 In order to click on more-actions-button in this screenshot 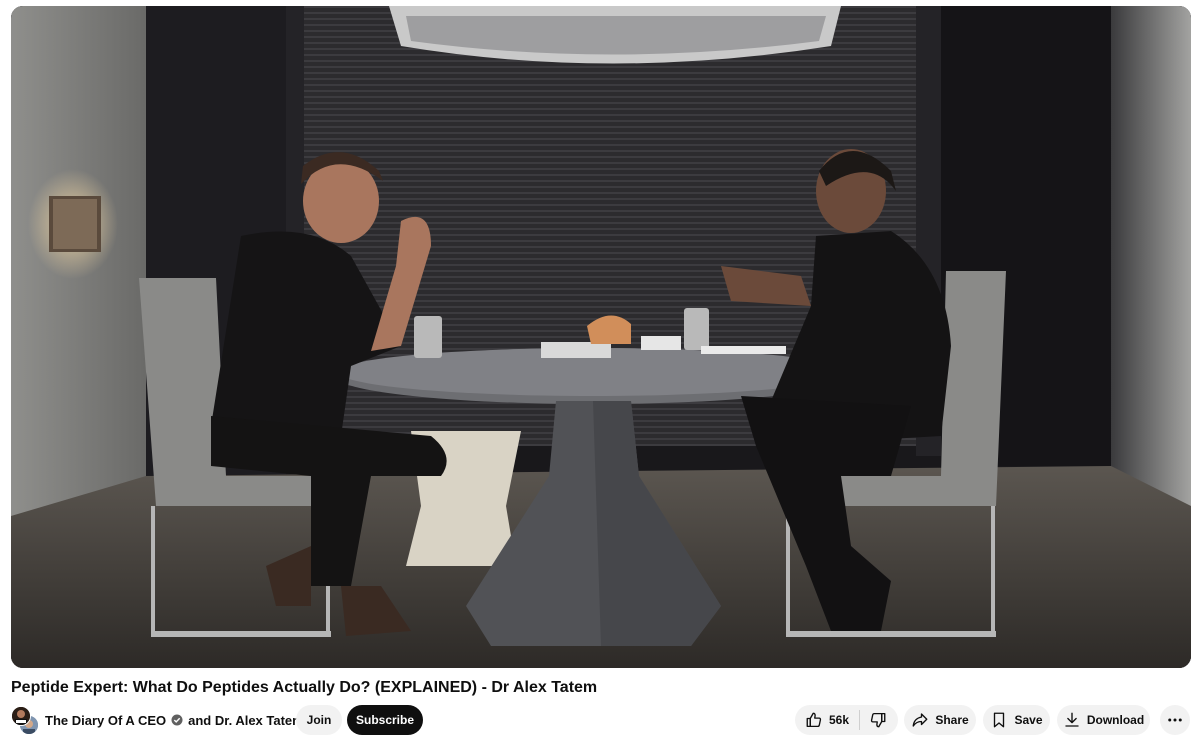, I will do `click(1175, 720)`.